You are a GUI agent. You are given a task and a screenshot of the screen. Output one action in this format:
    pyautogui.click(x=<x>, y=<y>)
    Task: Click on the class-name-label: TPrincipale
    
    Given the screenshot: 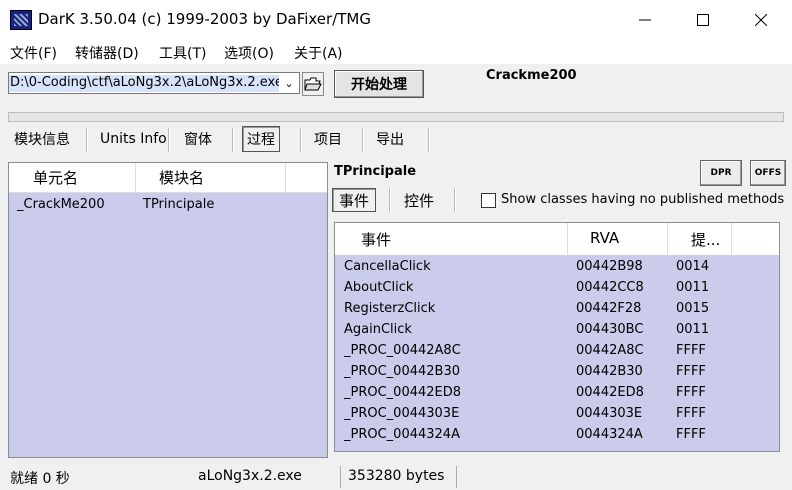 What is the action you would take?
    pyautogui.click(x=375, y=171)
    